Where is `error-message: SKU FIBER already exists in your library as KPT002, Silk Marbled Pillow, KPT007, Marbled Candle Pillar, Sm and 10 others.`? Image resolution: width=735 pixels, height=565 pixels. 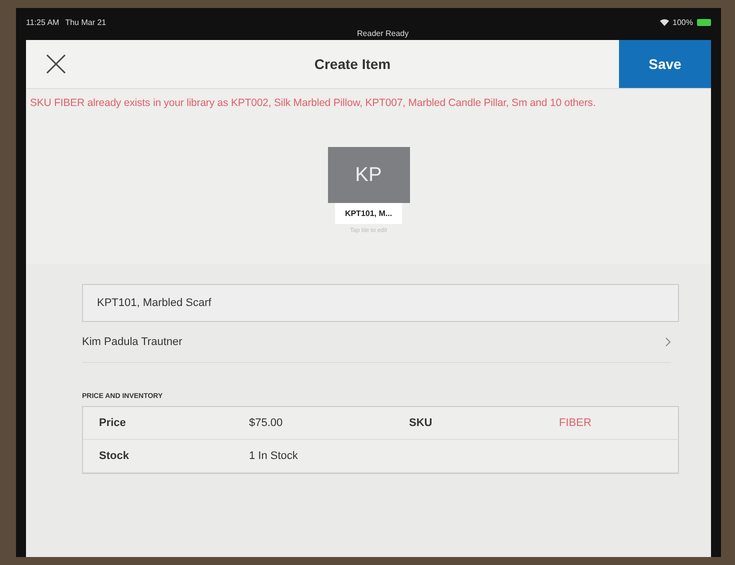
error-message: SKU FIBER already exists in your library as KPT002, Silk Marbled Pillow, KPT007, Marbled Candle Pillar, Sm and 10 others. is located at coordinates (313, 103).